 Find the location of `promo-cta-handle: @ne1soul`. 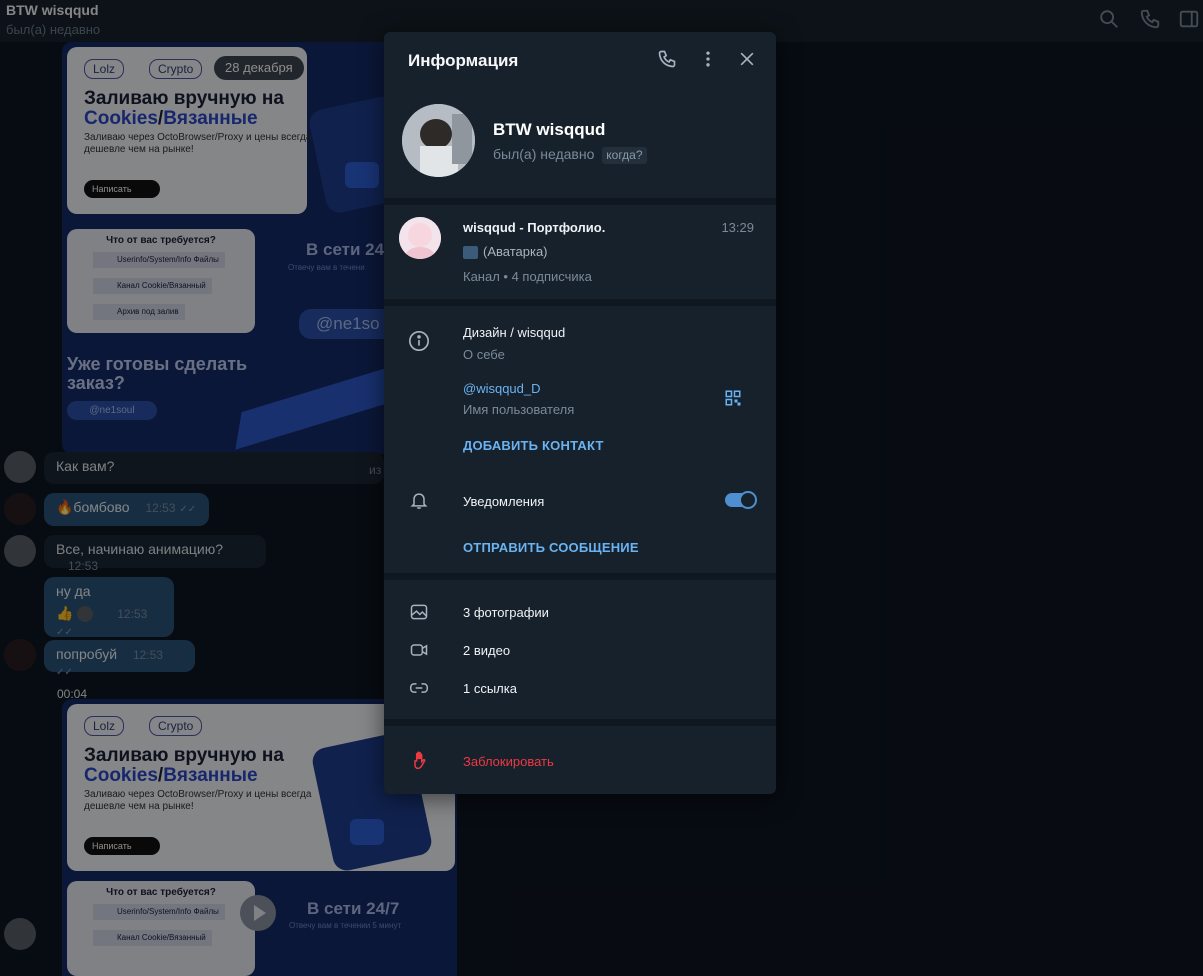

promo-cta-handle: @ne1soul is located at coordinates (112, 410).